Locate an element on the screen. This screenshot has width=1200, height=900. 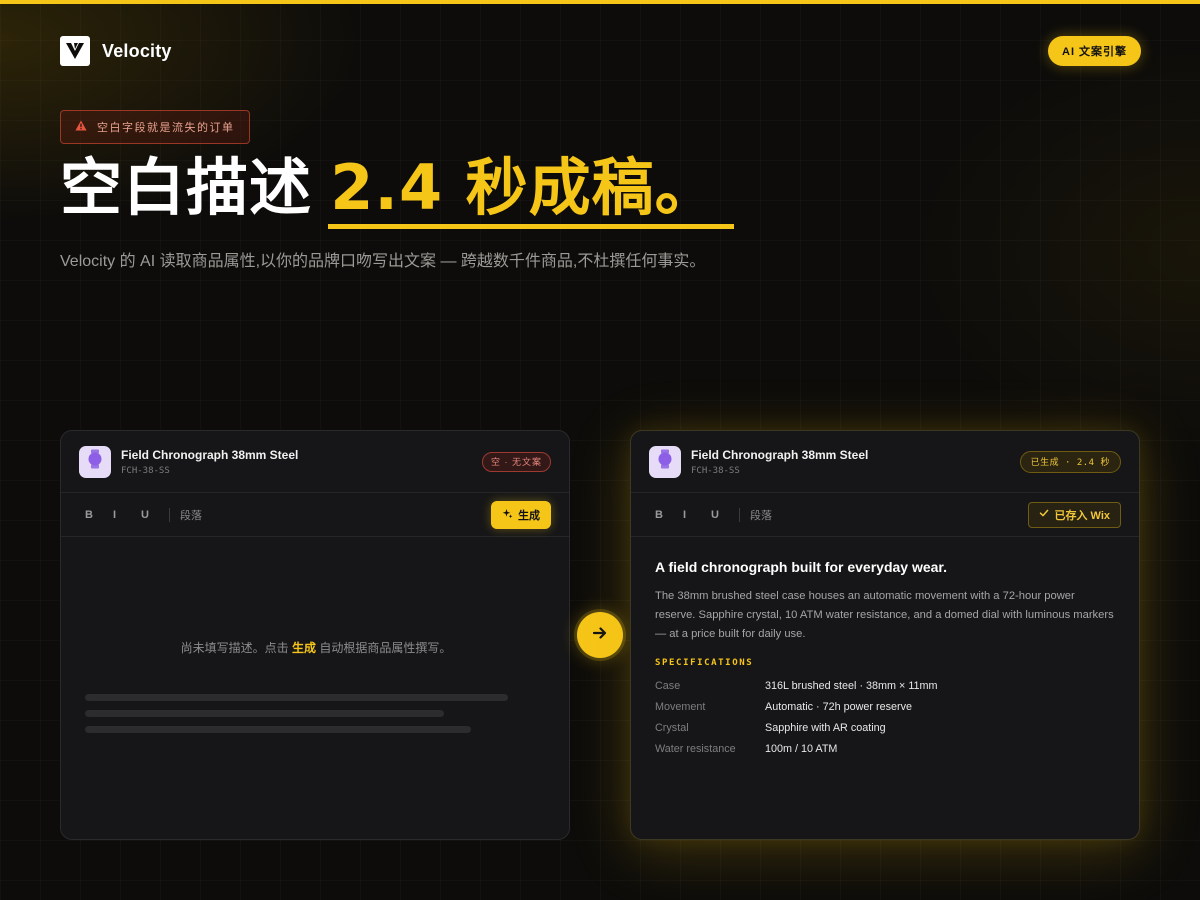
spec-label: Crystal is located at coordinates (672, 728).